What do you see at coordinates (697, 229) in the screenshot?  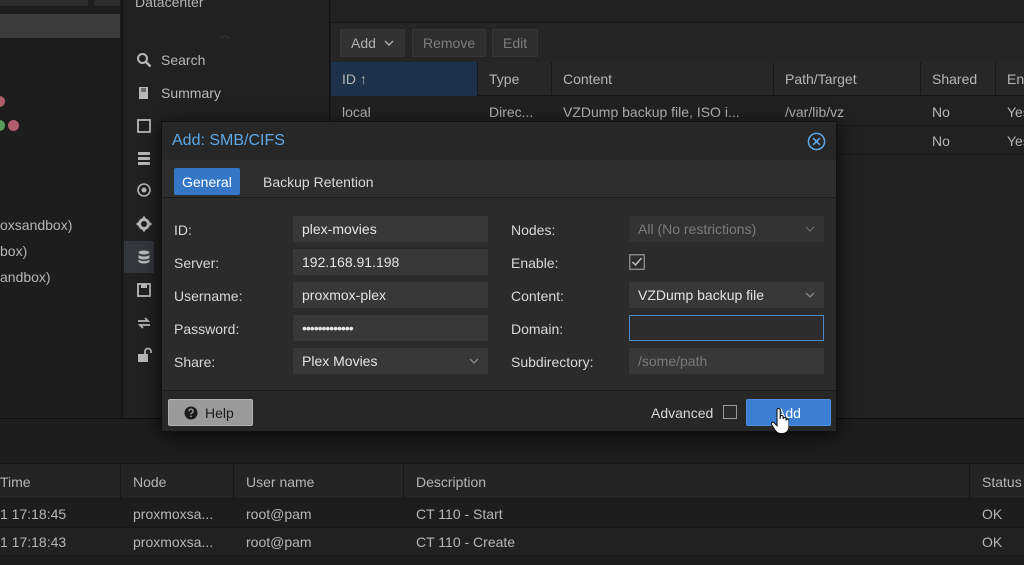 I see `nodes-select-value: All (No restrictions)` at bounding box center [697, 229].